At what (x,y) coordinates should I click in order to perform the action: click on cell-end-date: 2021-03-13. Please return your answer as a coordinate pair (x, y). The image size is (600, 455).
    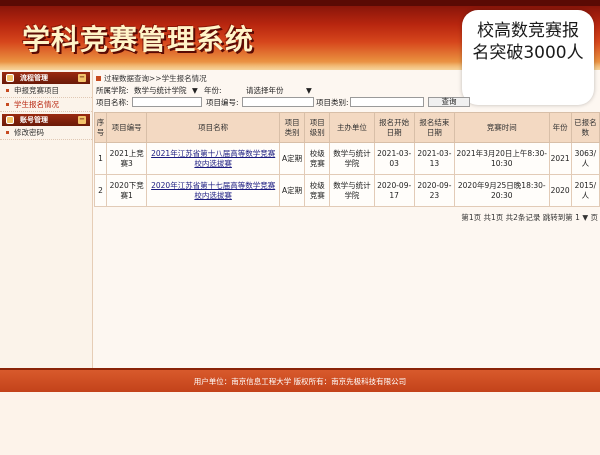
    Looking at the image, I should click on (434, 158).